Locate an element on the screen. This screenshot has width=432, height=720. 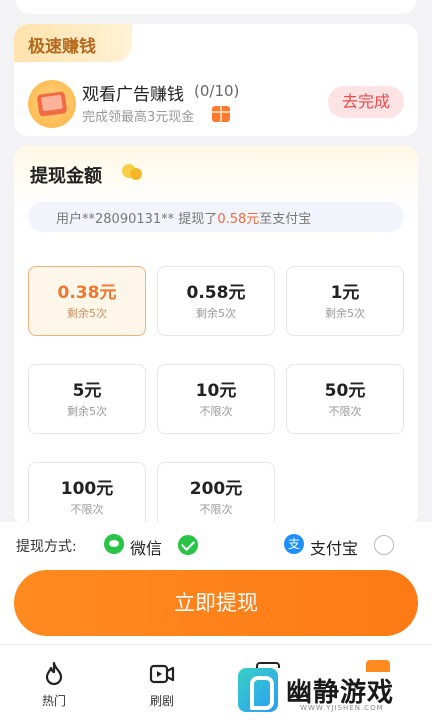
amount-option-3: 5元 剩余5次 is located at coordinates (87, 399).